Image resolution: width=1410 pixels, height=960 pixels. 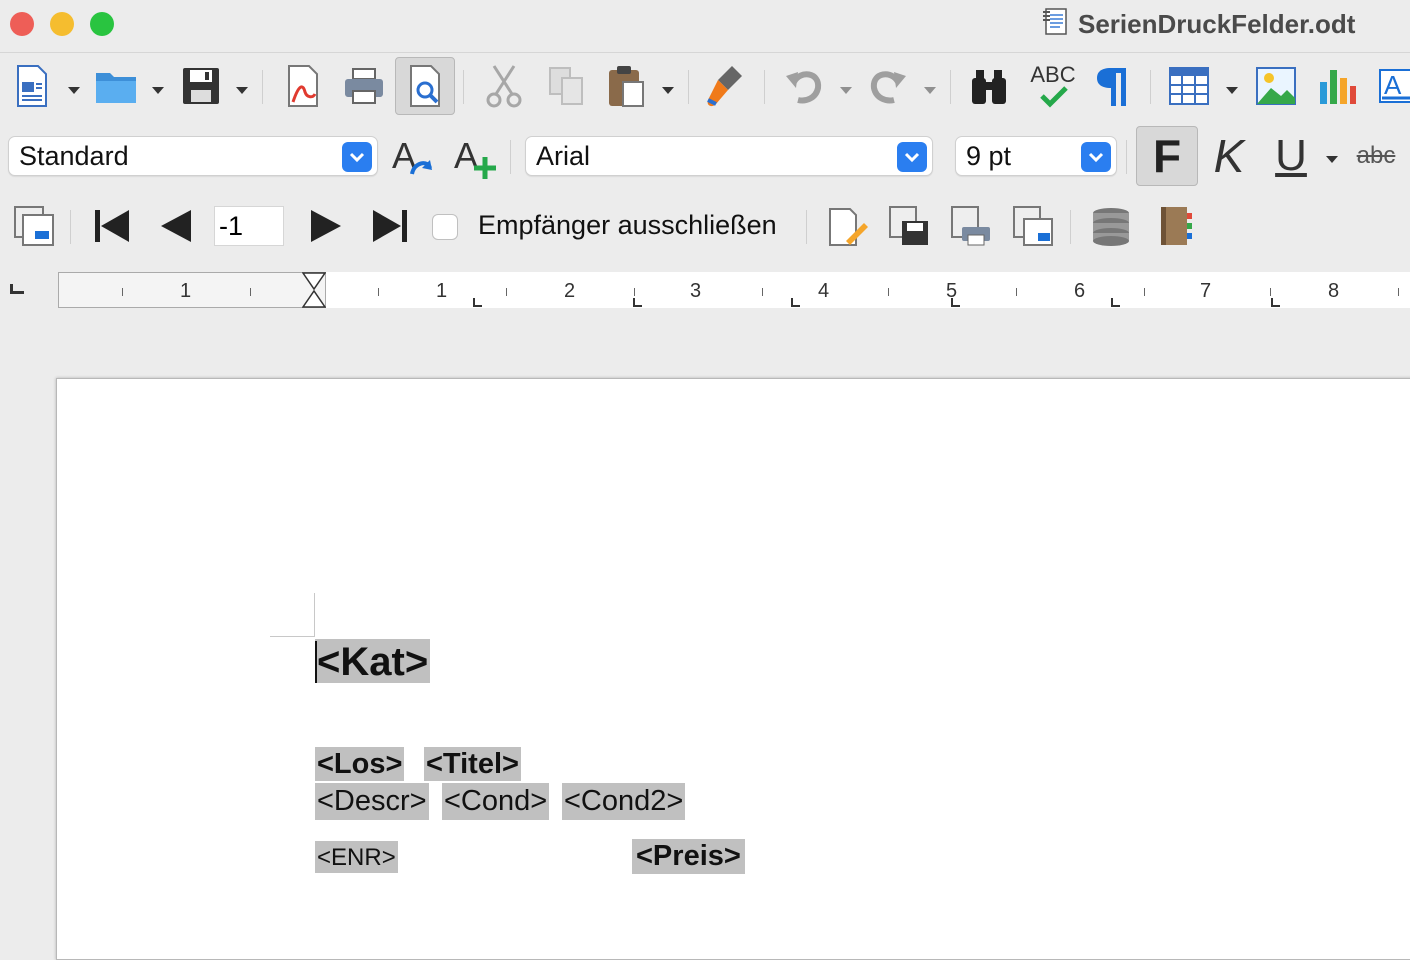 What do you see at coordinates (193, 156) in the screenshot?
I see `paragraph-style-combo: Standard` at bounding box center [193, 156].